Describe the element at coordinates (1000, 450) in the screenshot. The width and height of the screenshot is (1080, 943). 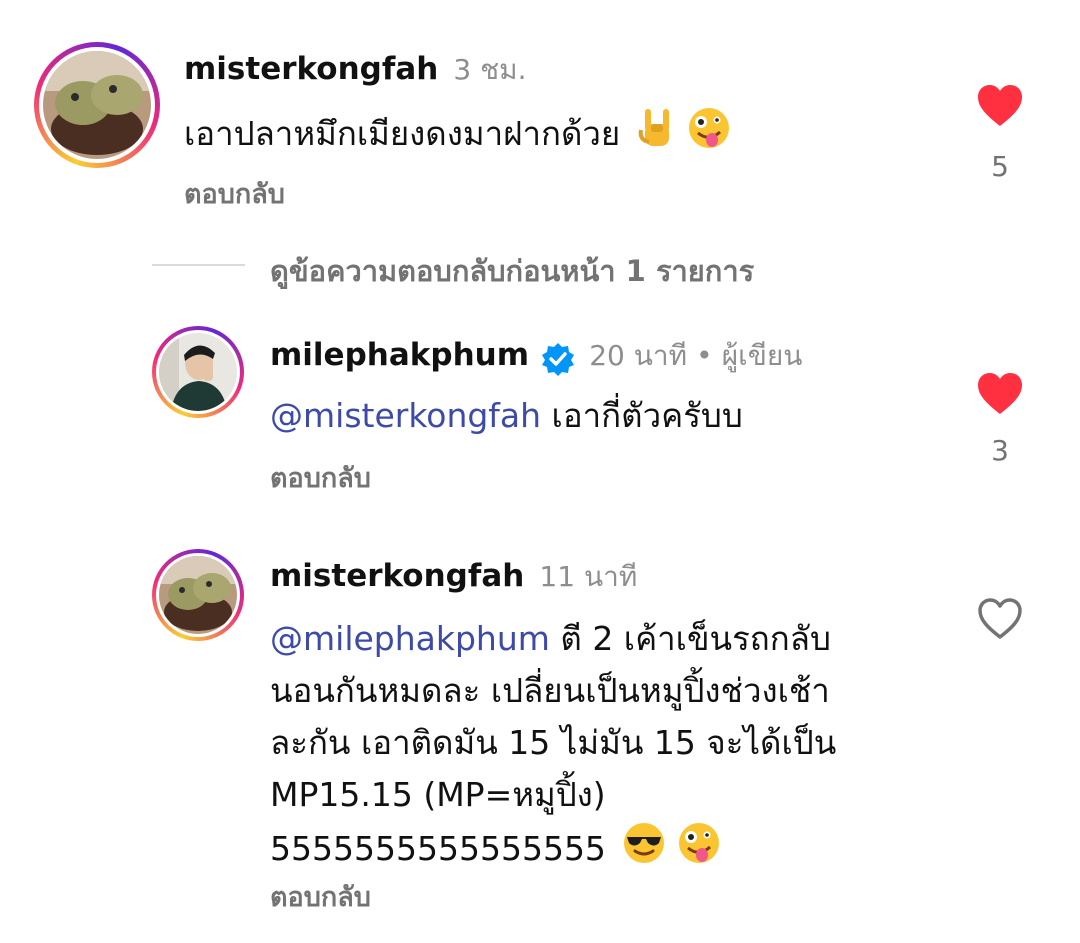
I see `like-count: 3` at that location.